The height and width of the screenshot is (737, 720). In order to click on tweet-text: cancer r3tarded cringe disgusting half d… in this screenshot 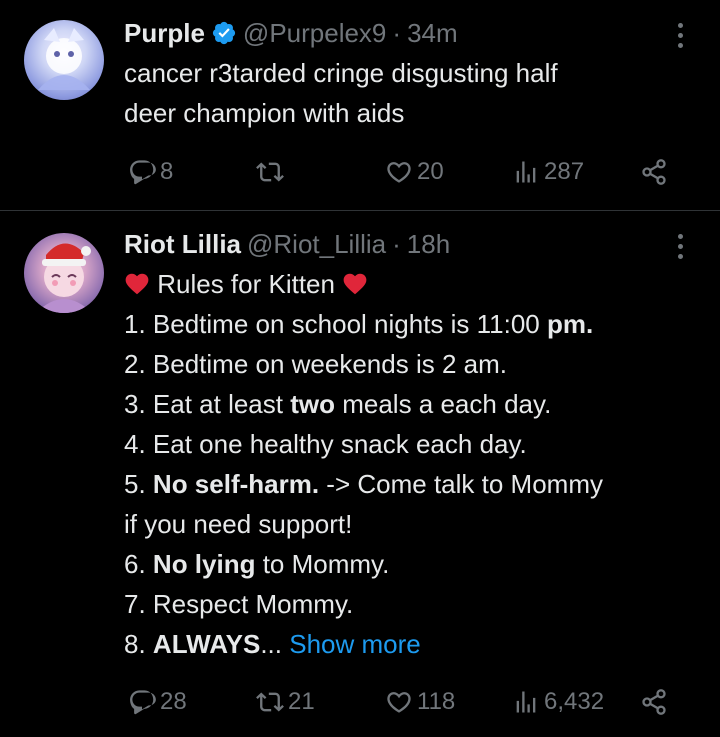, I will do `click(414, 93)`.